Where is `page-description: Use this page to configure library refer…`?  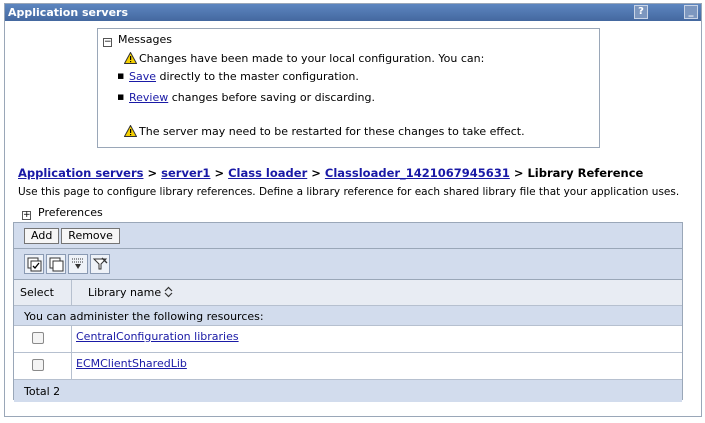 page-description: Use this page to configure library refer… is located at coordinates (349, 192).